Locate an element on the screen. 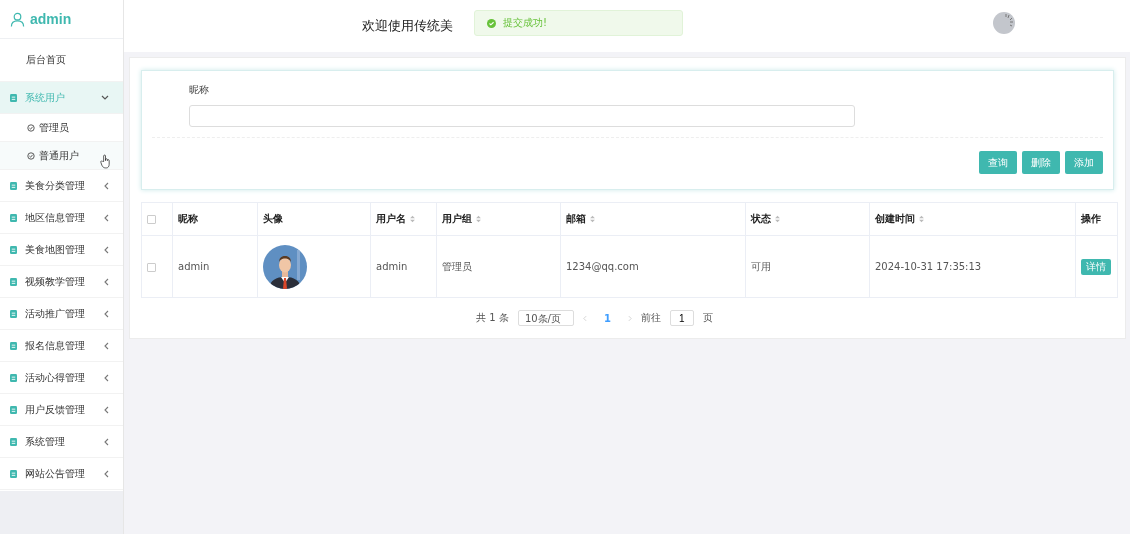 The height and width of the screenshot is (534, 1130). menu-item: 网站公告管理 is located at coordinates (61, 474).